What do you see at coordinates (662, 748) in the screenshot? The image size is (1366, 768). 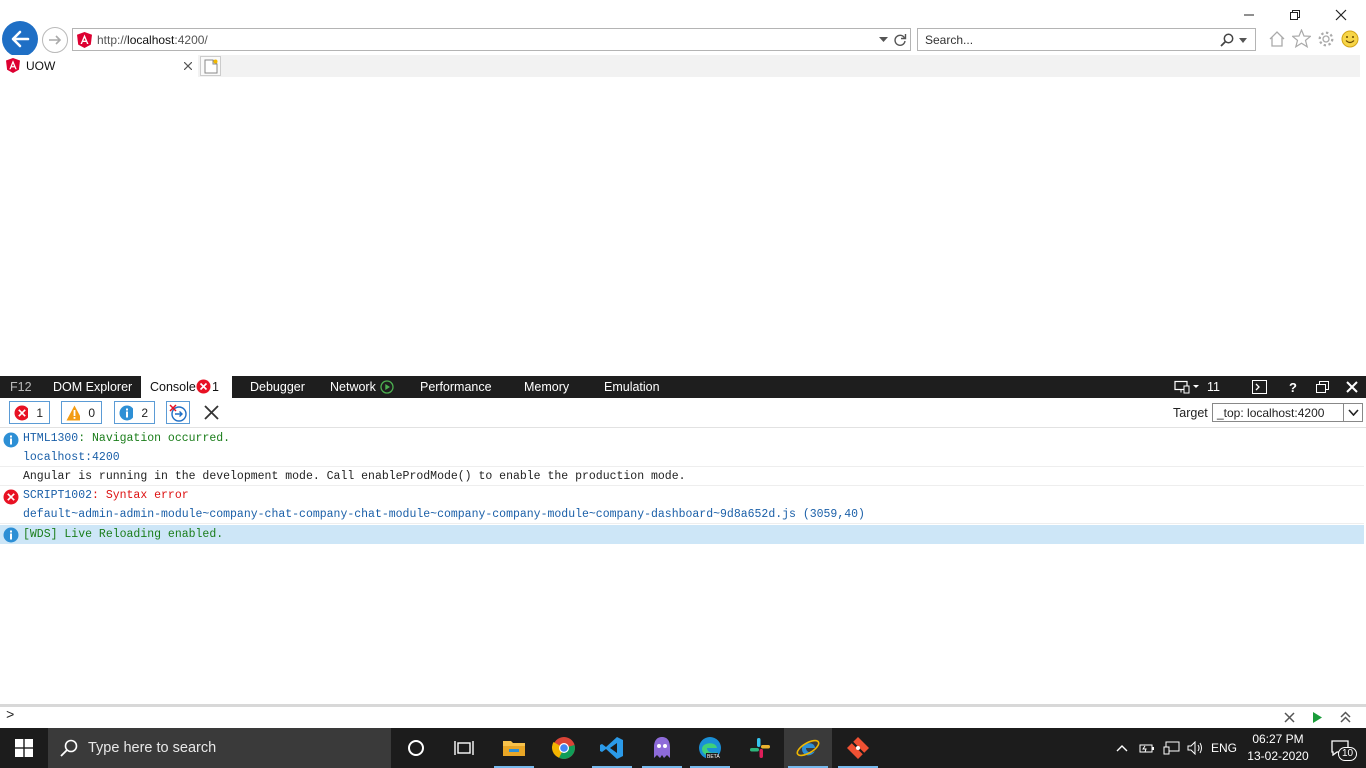 I see `ghost-app` at bounding box center [662, 748].